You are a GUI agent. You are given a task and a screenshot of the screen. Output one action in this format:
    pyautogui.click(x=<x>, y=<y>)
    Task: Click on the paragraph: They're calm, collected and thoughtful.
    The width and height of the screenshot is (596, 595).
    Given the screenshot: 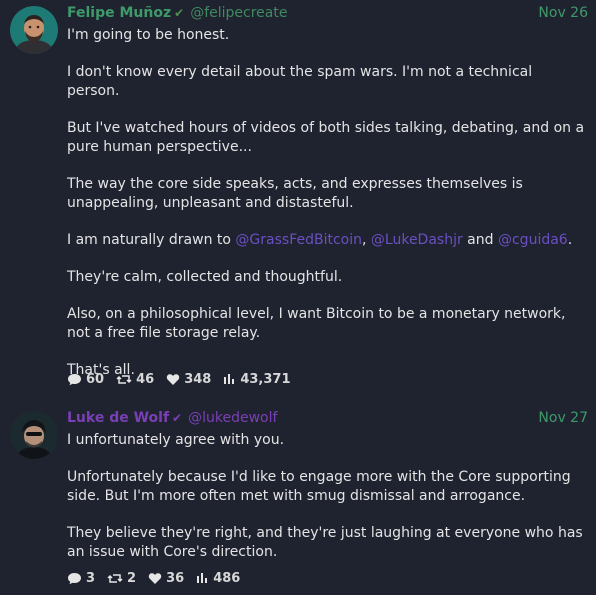 What is the action you would take?
    pyautogui.click(x=205, y=277)
    